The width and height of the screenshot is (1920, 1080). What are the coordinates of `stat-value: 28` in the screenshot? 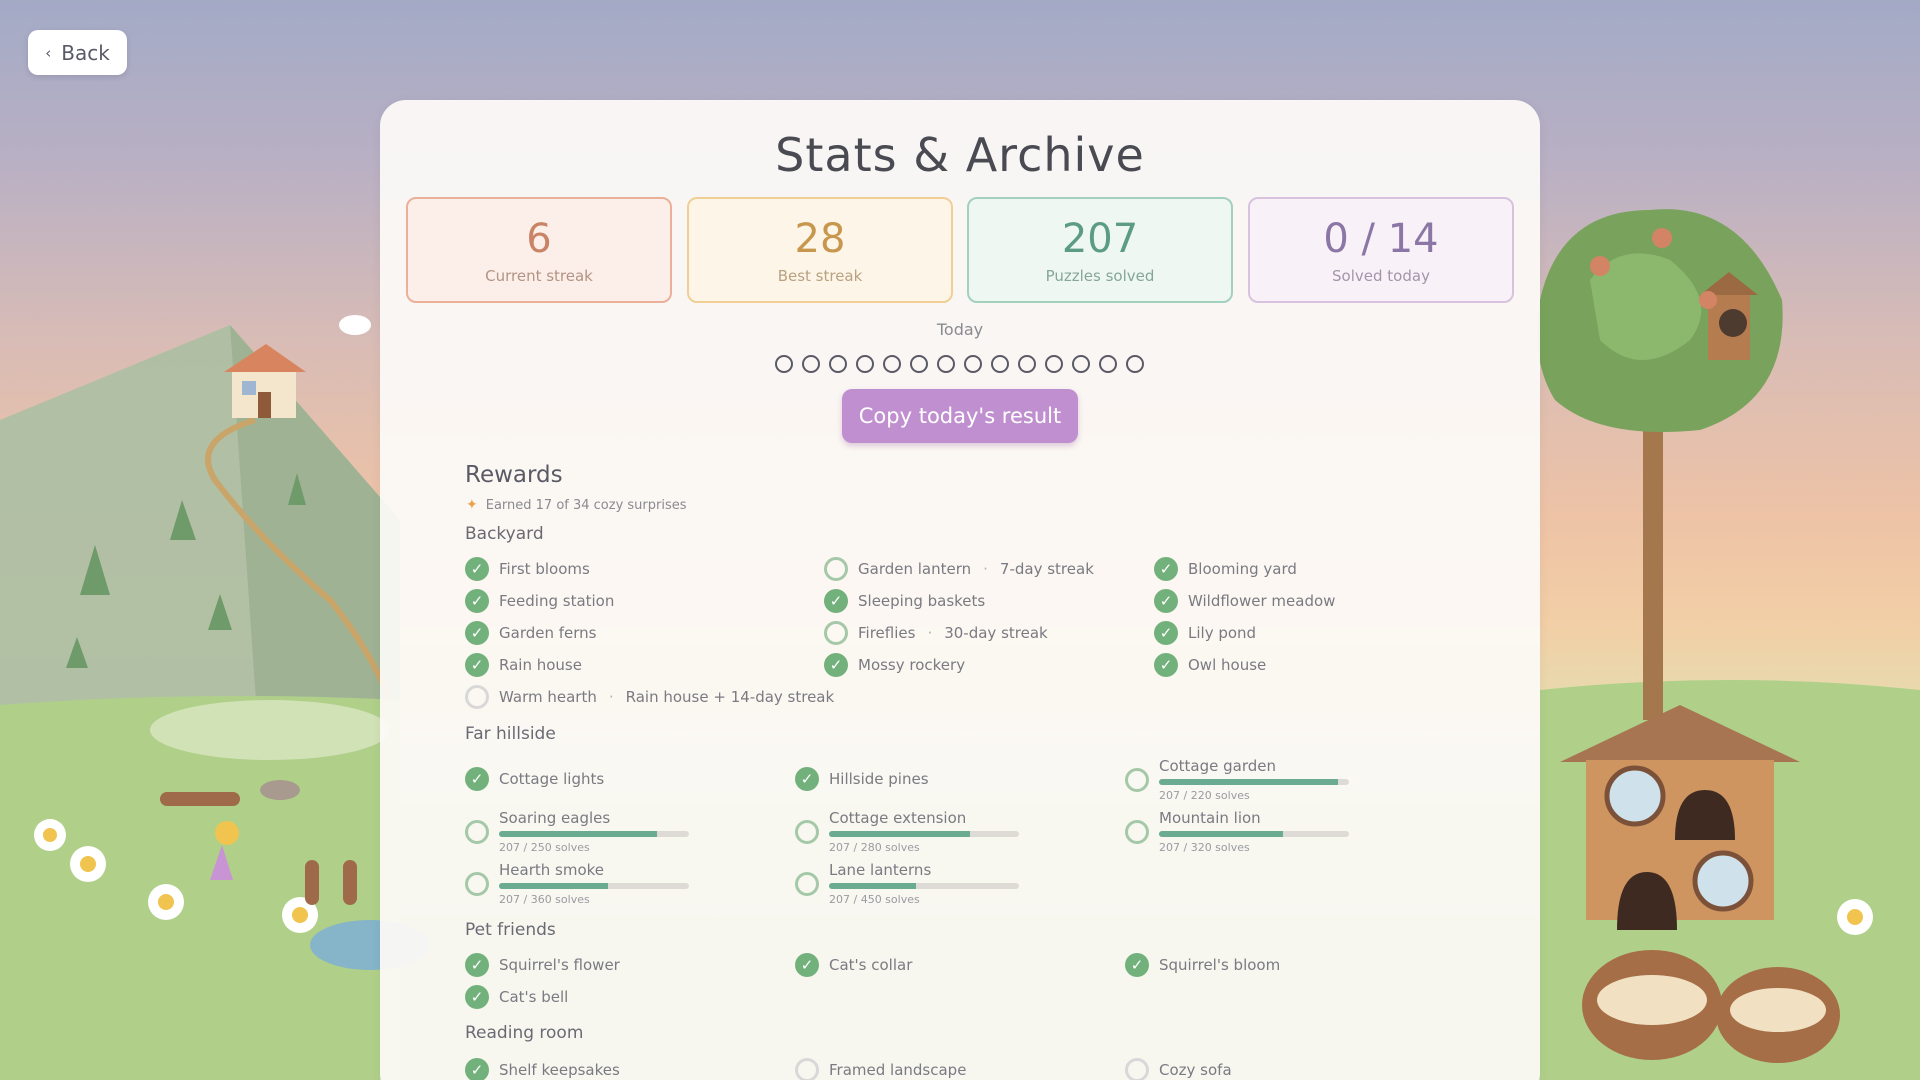 It's located at (820, 239).